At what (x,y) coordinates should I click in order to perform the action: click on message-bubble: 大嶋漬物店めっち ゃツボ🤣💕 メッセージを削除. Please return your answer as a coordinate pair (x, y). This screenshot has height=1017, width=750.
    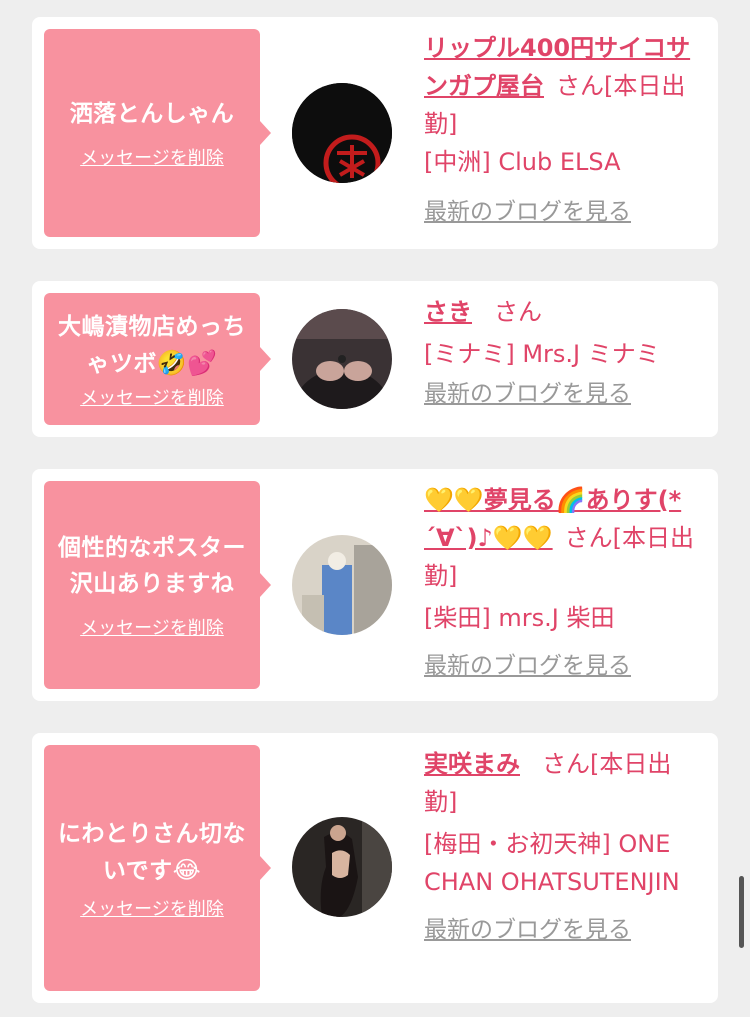
    Looking at the image, I should click on (157, 359).